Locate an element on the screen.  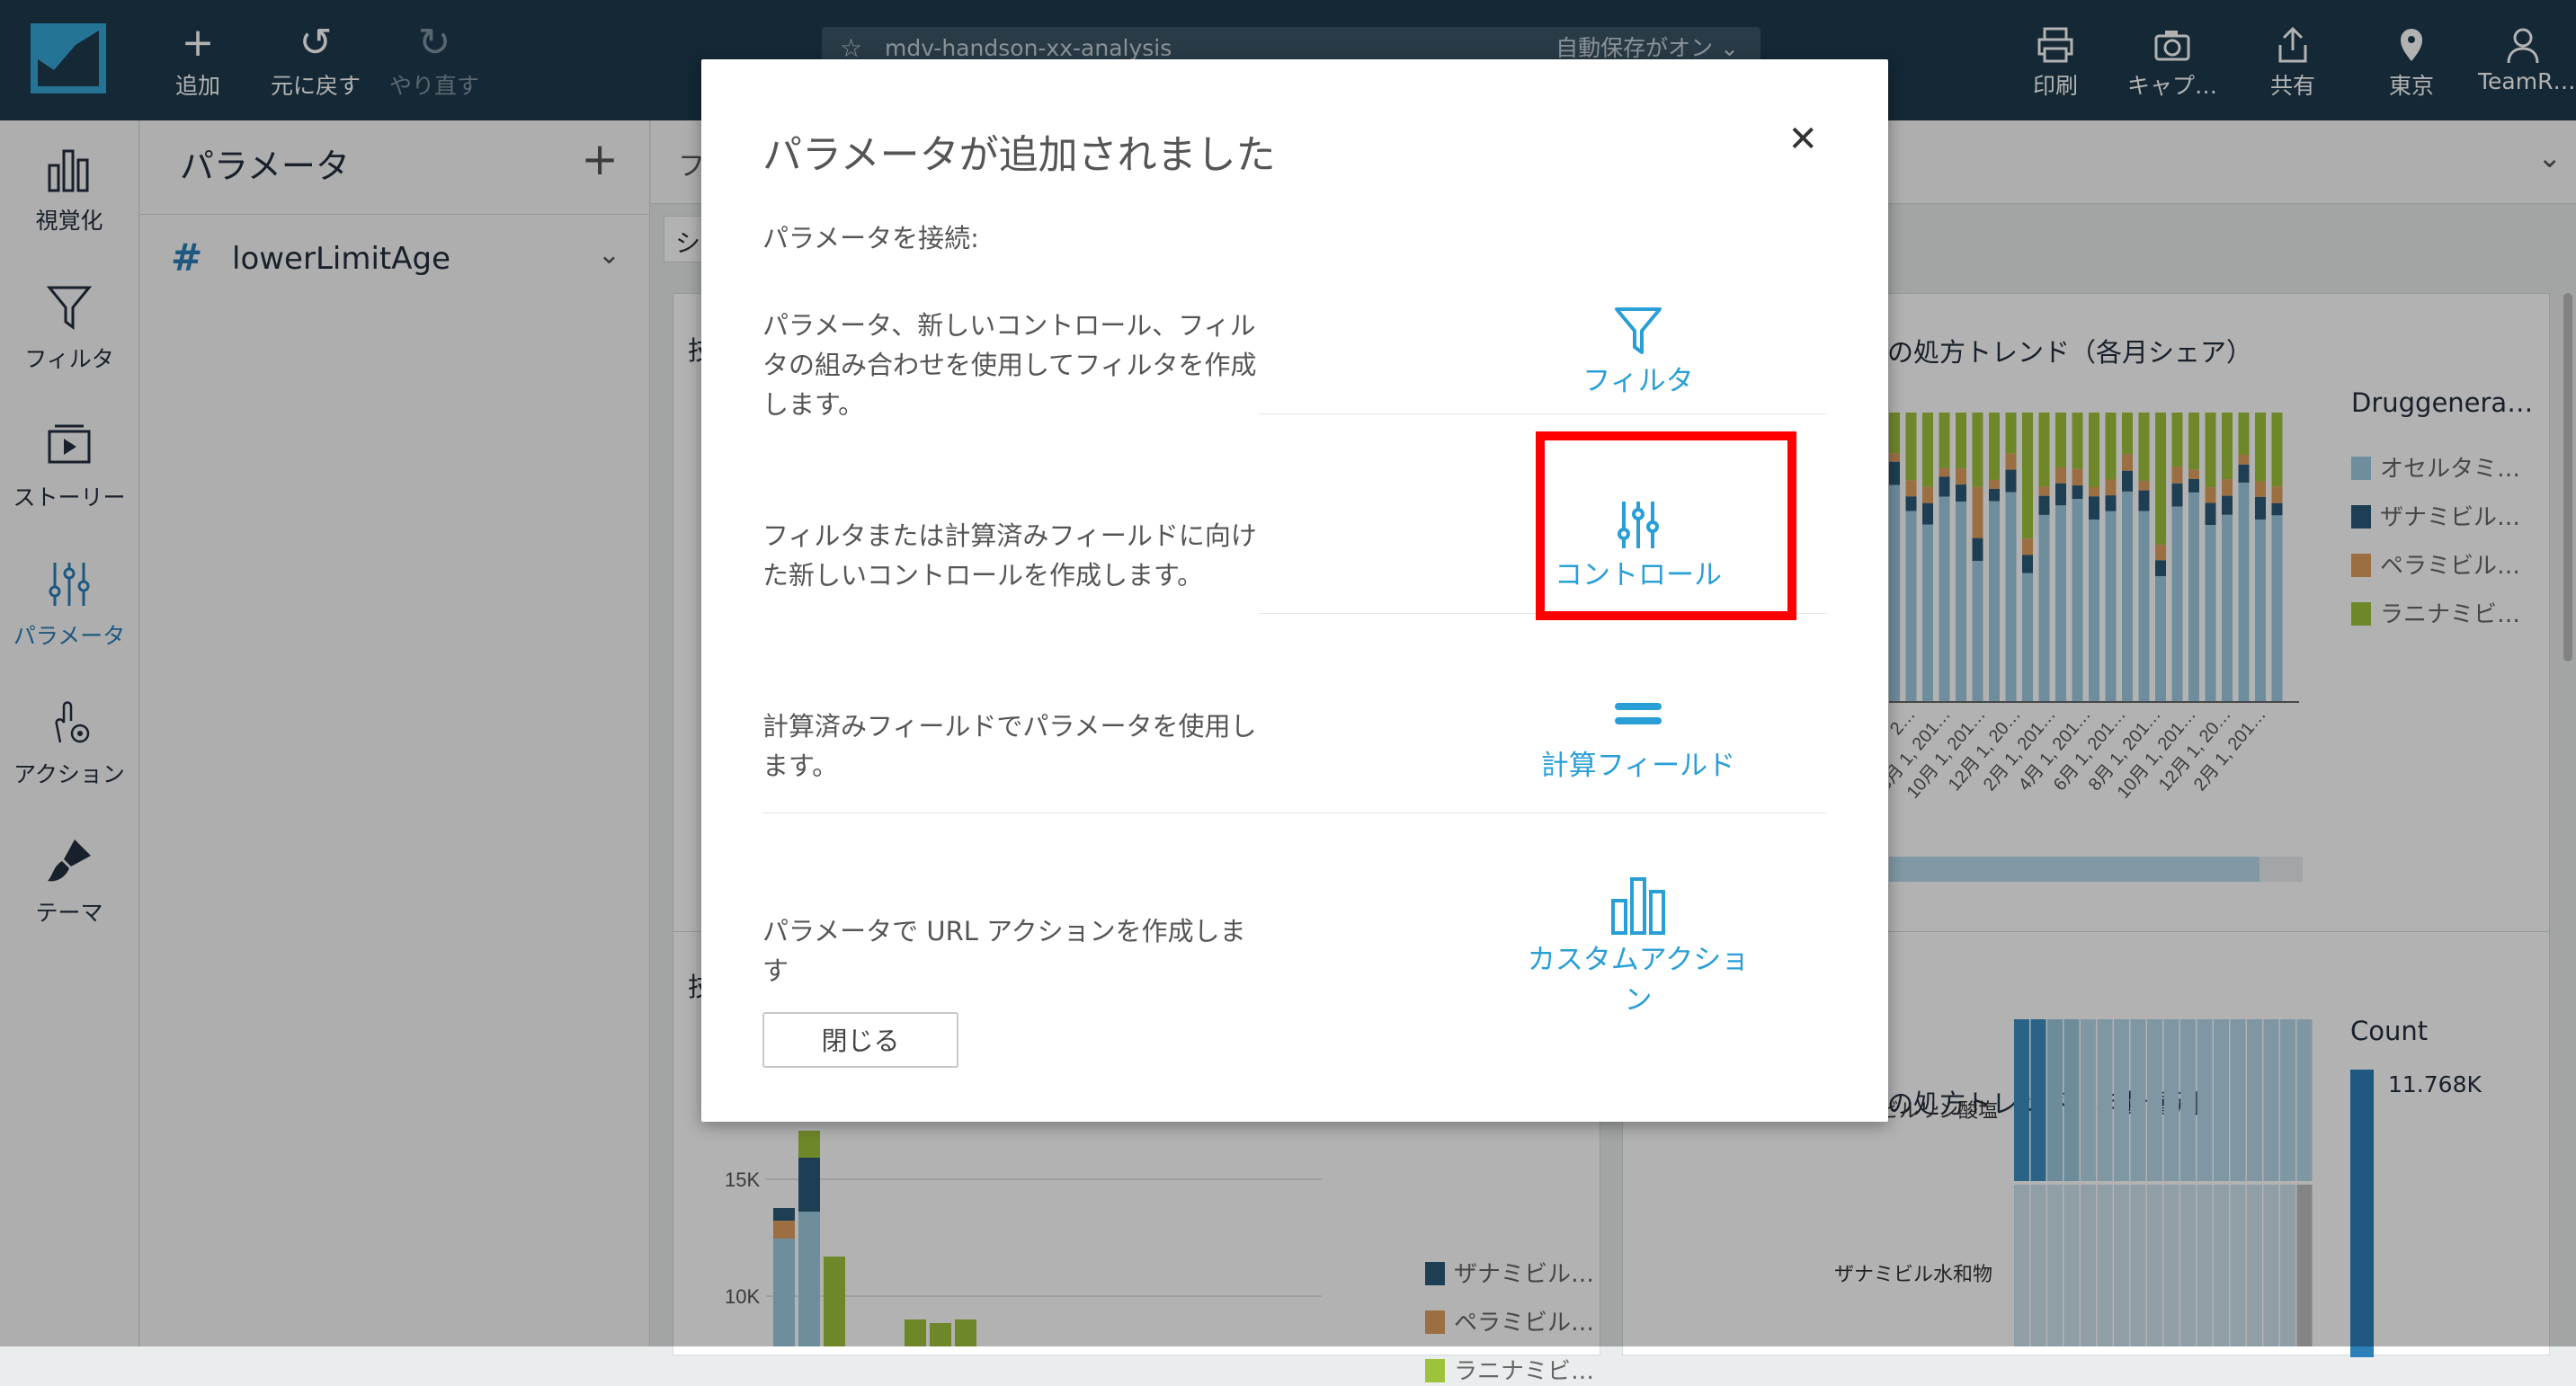
option-description: フィルタまたは計算済みフィールドに向けた新しいコントロールを作成します。 is located at coordinates (1010, 555).